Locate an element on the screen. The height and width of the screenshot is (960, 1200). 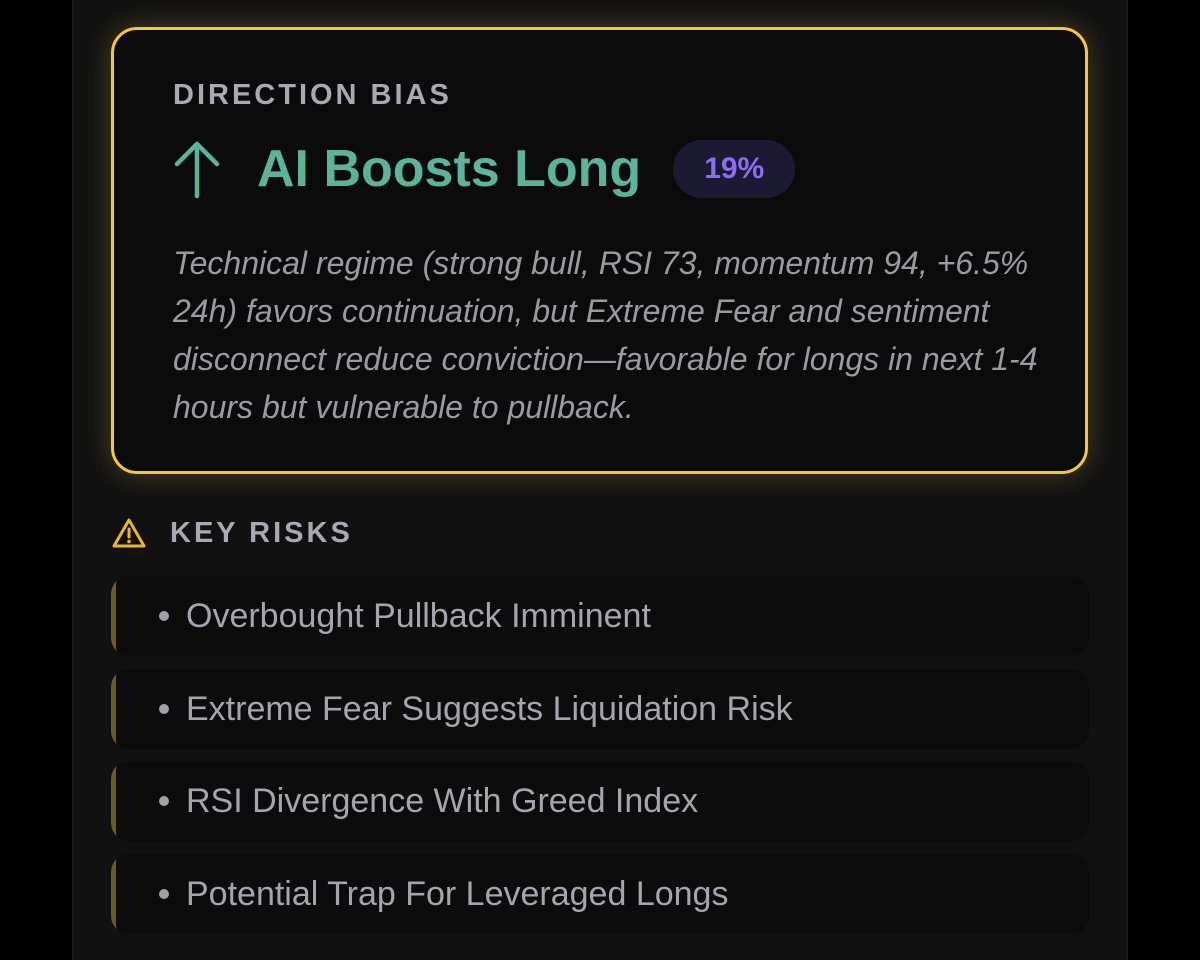
risk-item: Extreme Fear Suggests Liquidation Risk is located at coordinates (600, 709).